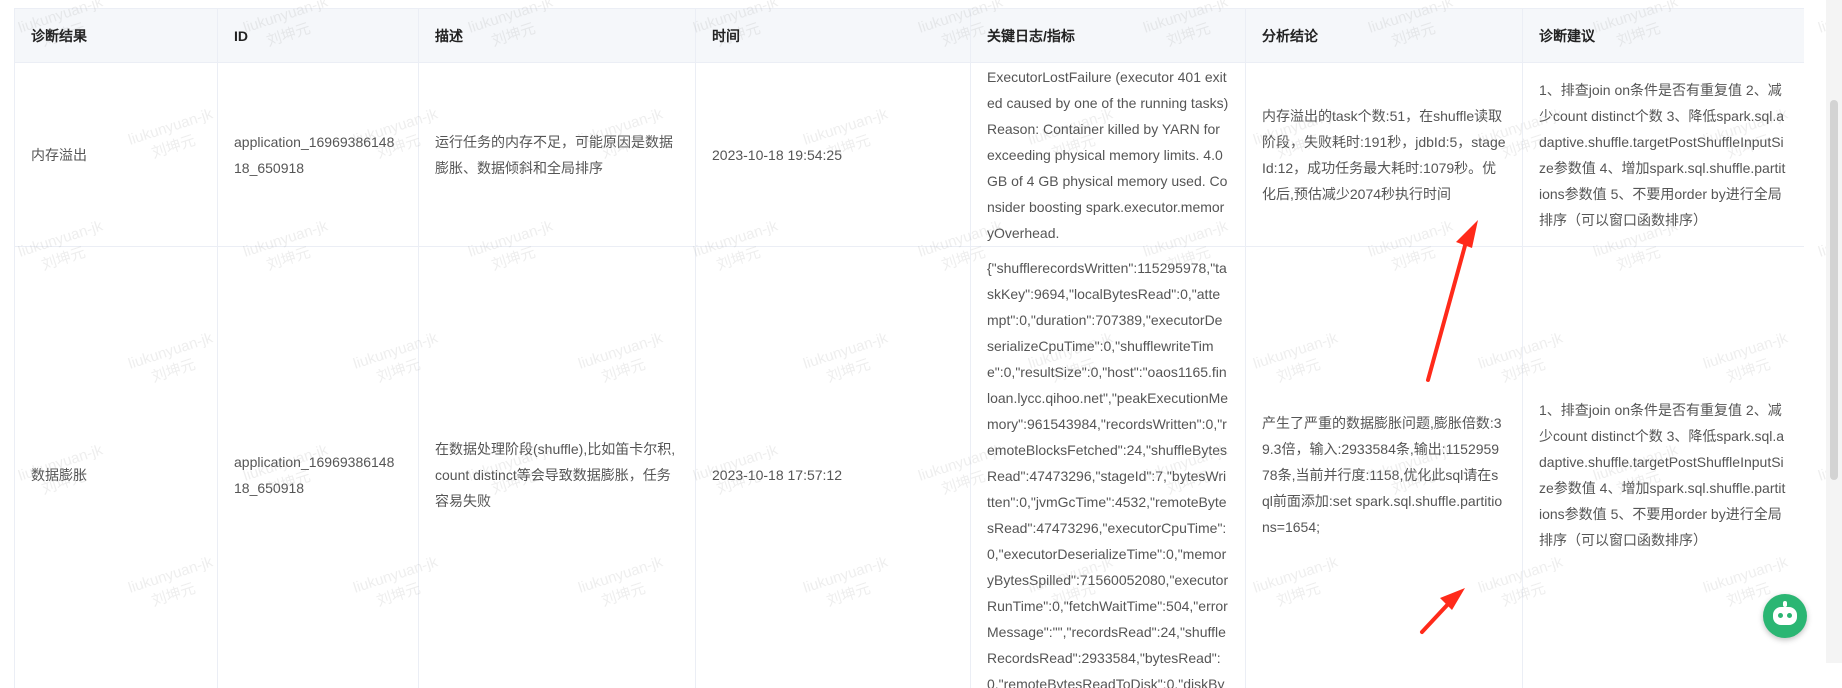 Image resolution: width=1842 pixels, height=688 pixels. What do you see at coordinates (833, 155) in the screenshot?
I see `cell-time: 2023-10-18 19:54:25` at bounding box center [833, 155].